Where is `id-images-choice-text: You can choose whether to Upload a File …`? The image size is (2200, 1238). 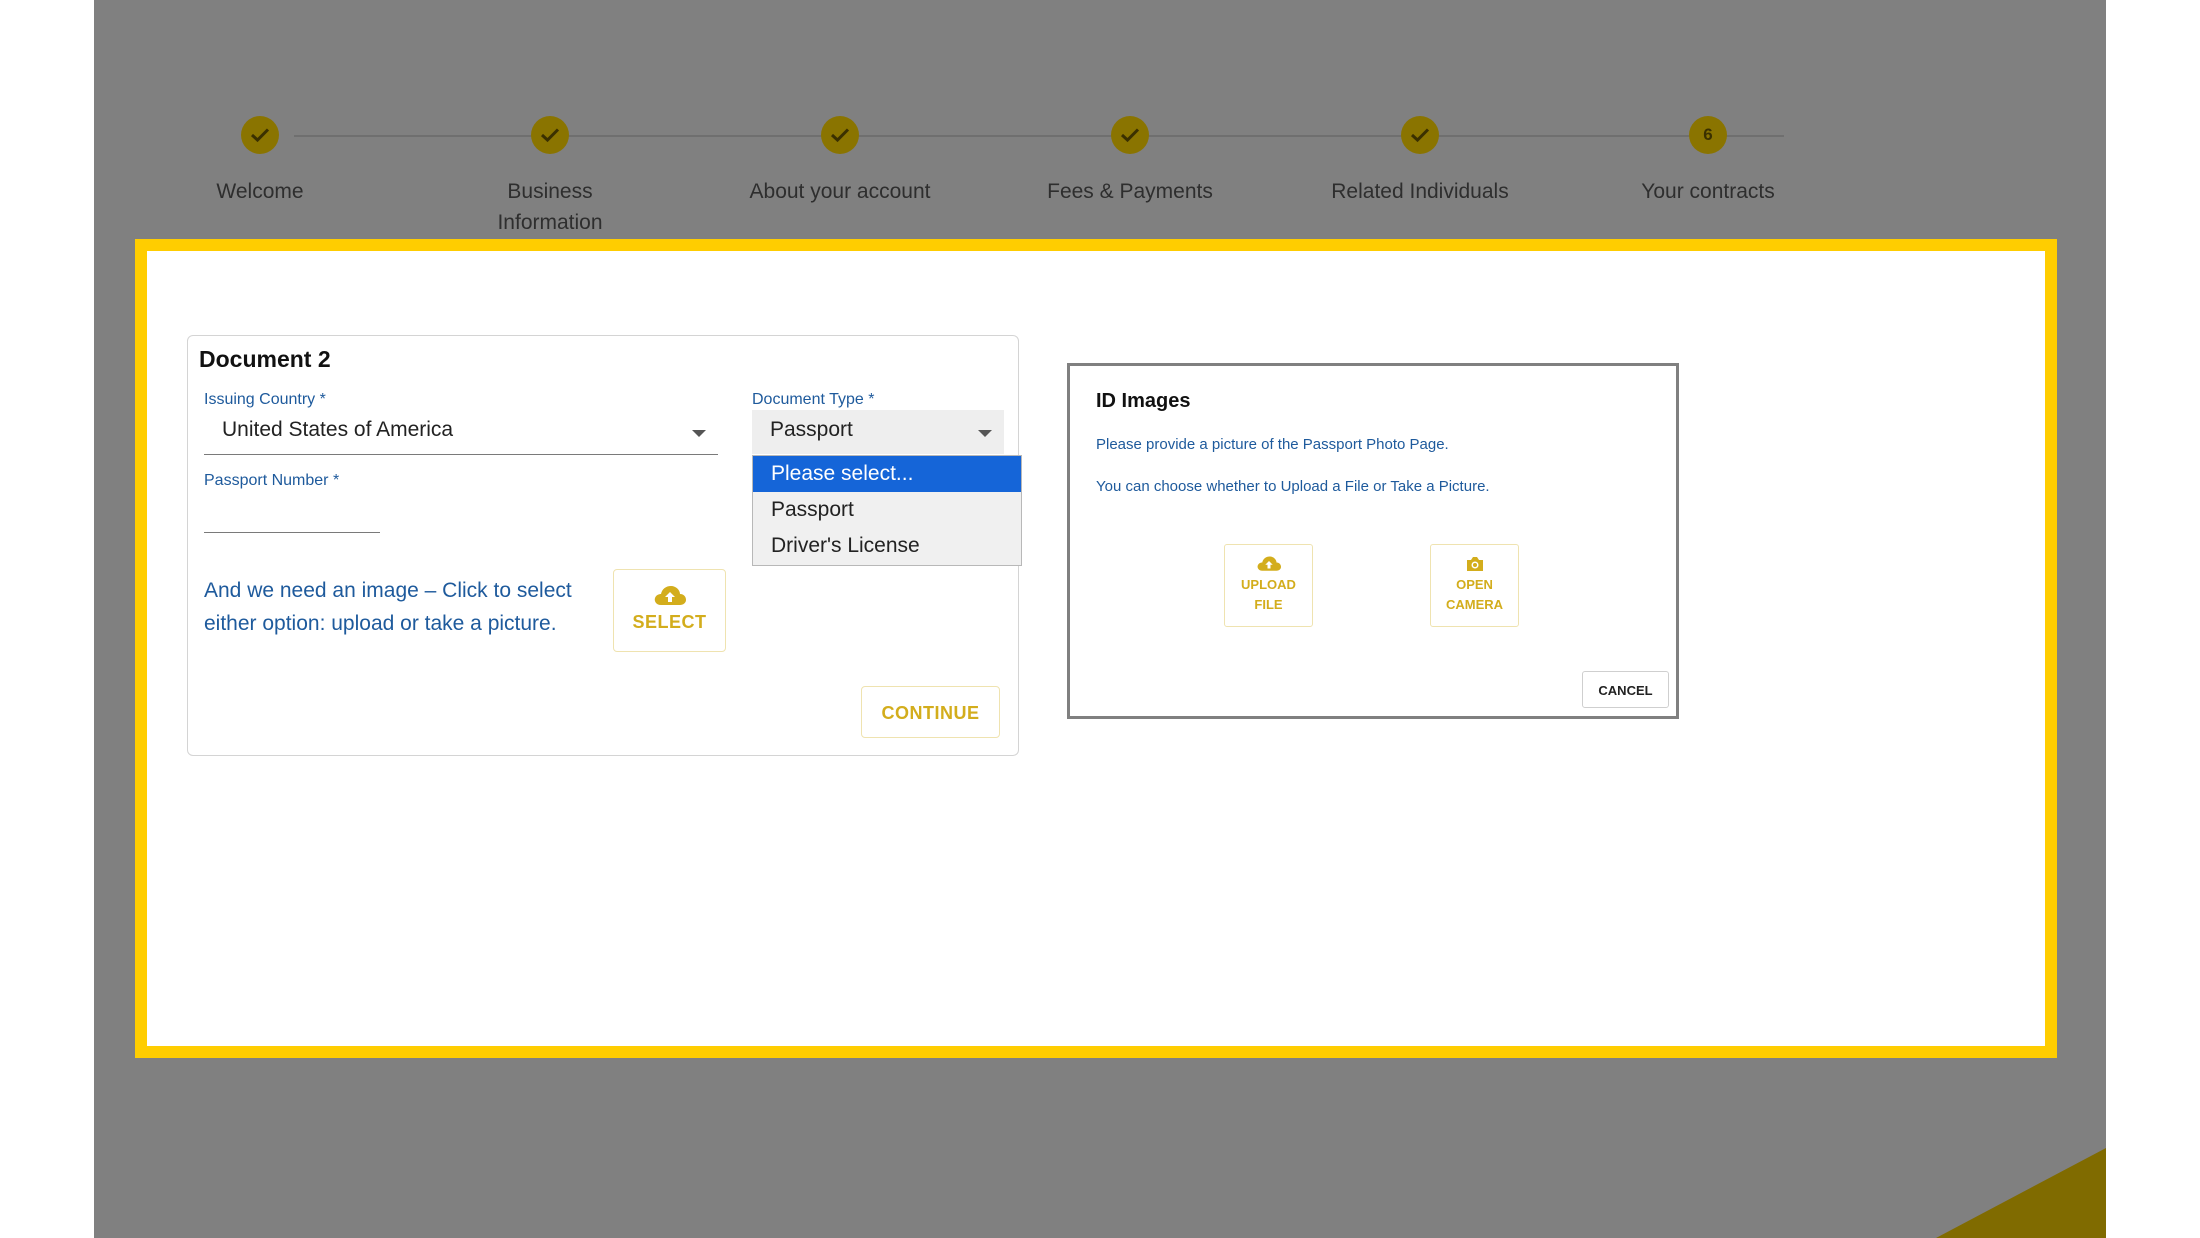
id-images-choice-text: You can choose whether to Upload a File … is located at coordinates (1293, 486).